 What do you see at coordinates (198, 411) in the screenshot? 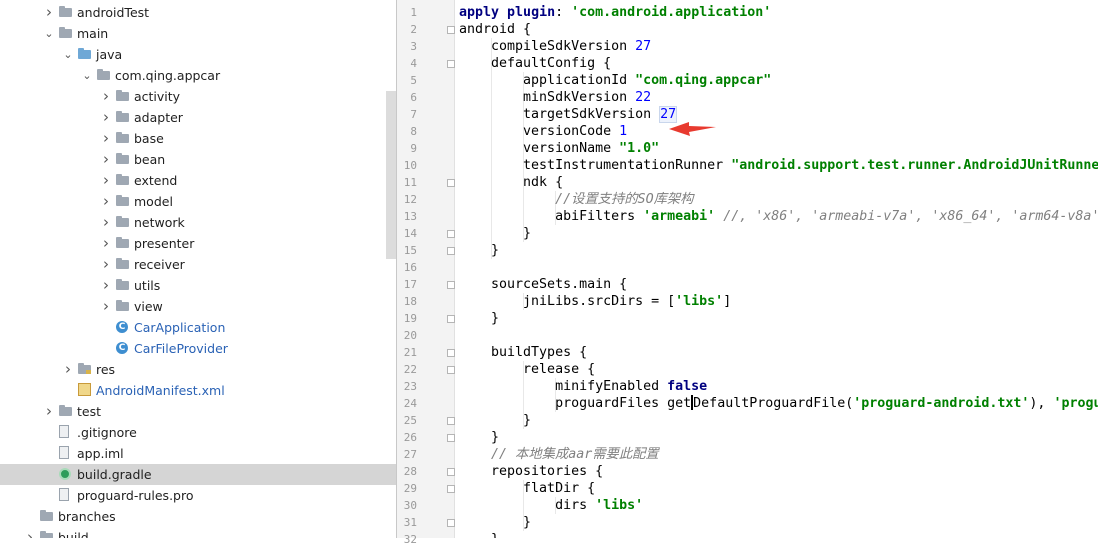
I see `tree-item-test: › test` at bounding box center [198, 411].